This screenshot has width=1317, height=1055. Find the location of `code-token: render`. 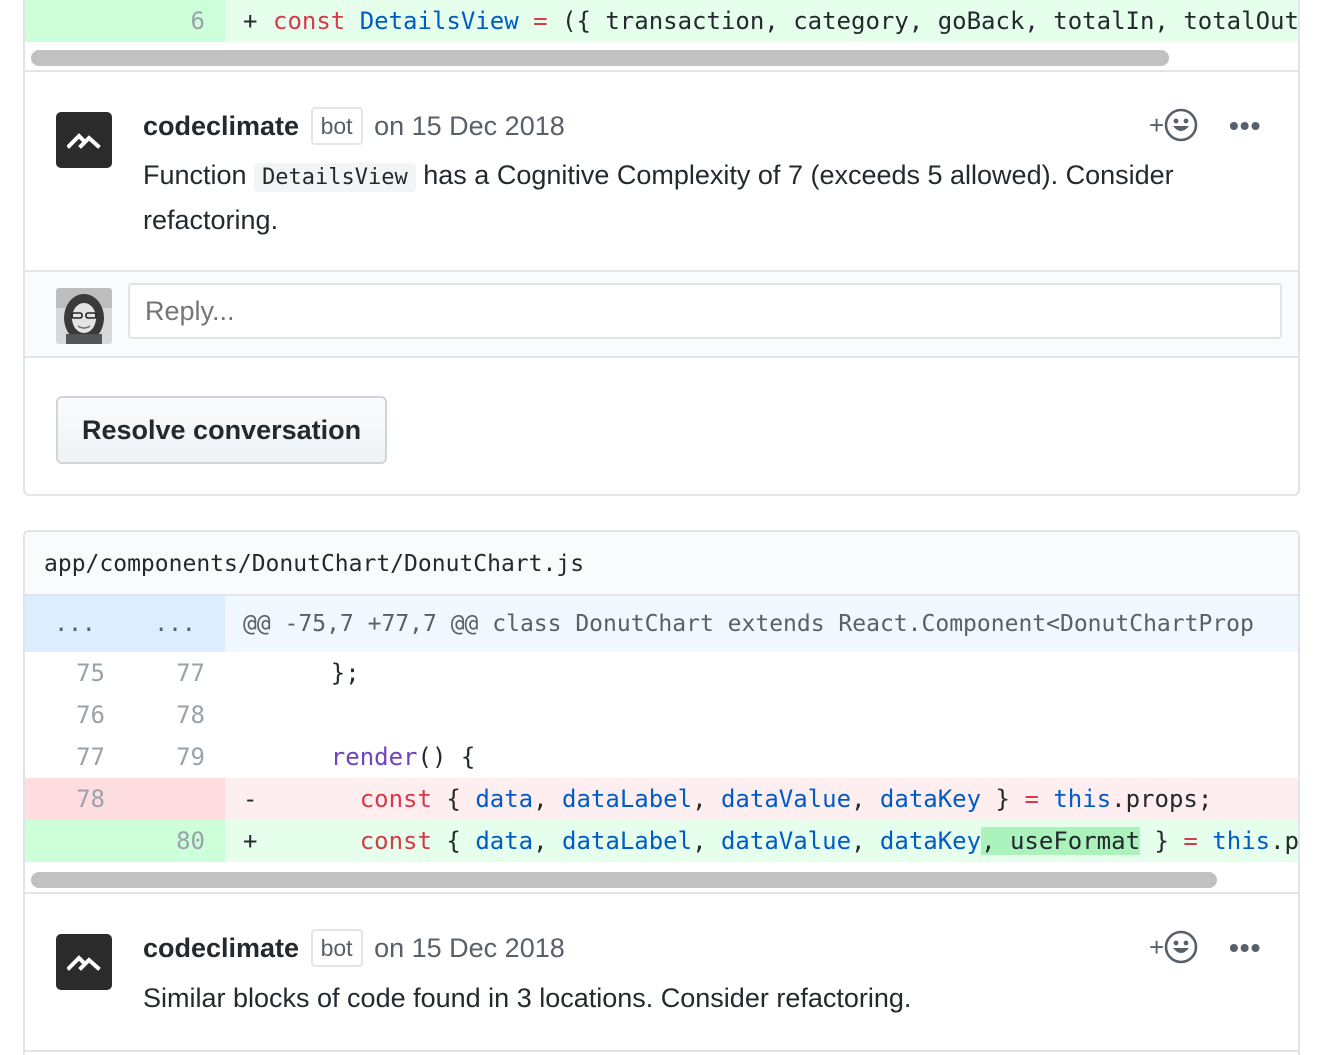

code-token: render is located at coordinates (374, 757).